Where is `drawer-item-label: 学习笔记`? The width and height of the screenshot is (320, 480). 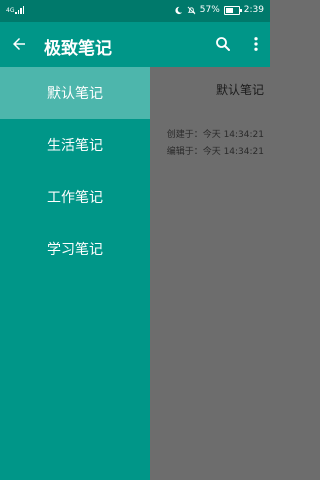
drawer-item-label: 学习笔记 is located at coordinates (75, 250).